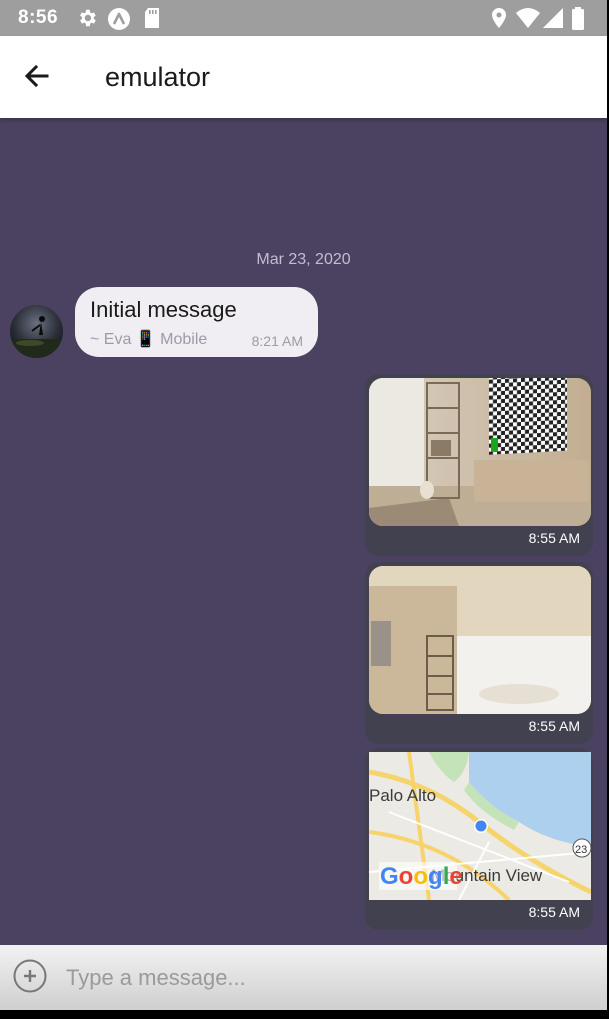  I want to click on date-separator: Mar 23, 2020, so click(303, 259).